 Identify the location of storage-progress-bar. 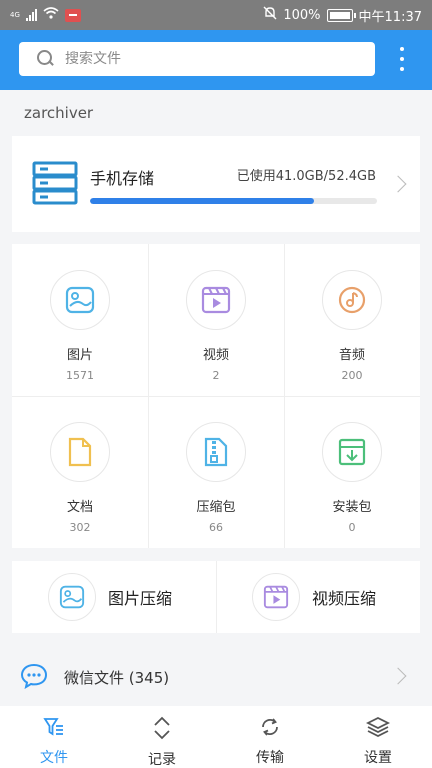
(233, 201).